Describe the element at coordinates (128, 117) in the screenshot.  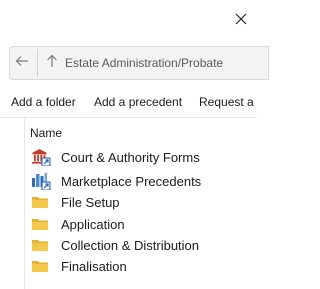
I see `toolbar-divider` at that location.